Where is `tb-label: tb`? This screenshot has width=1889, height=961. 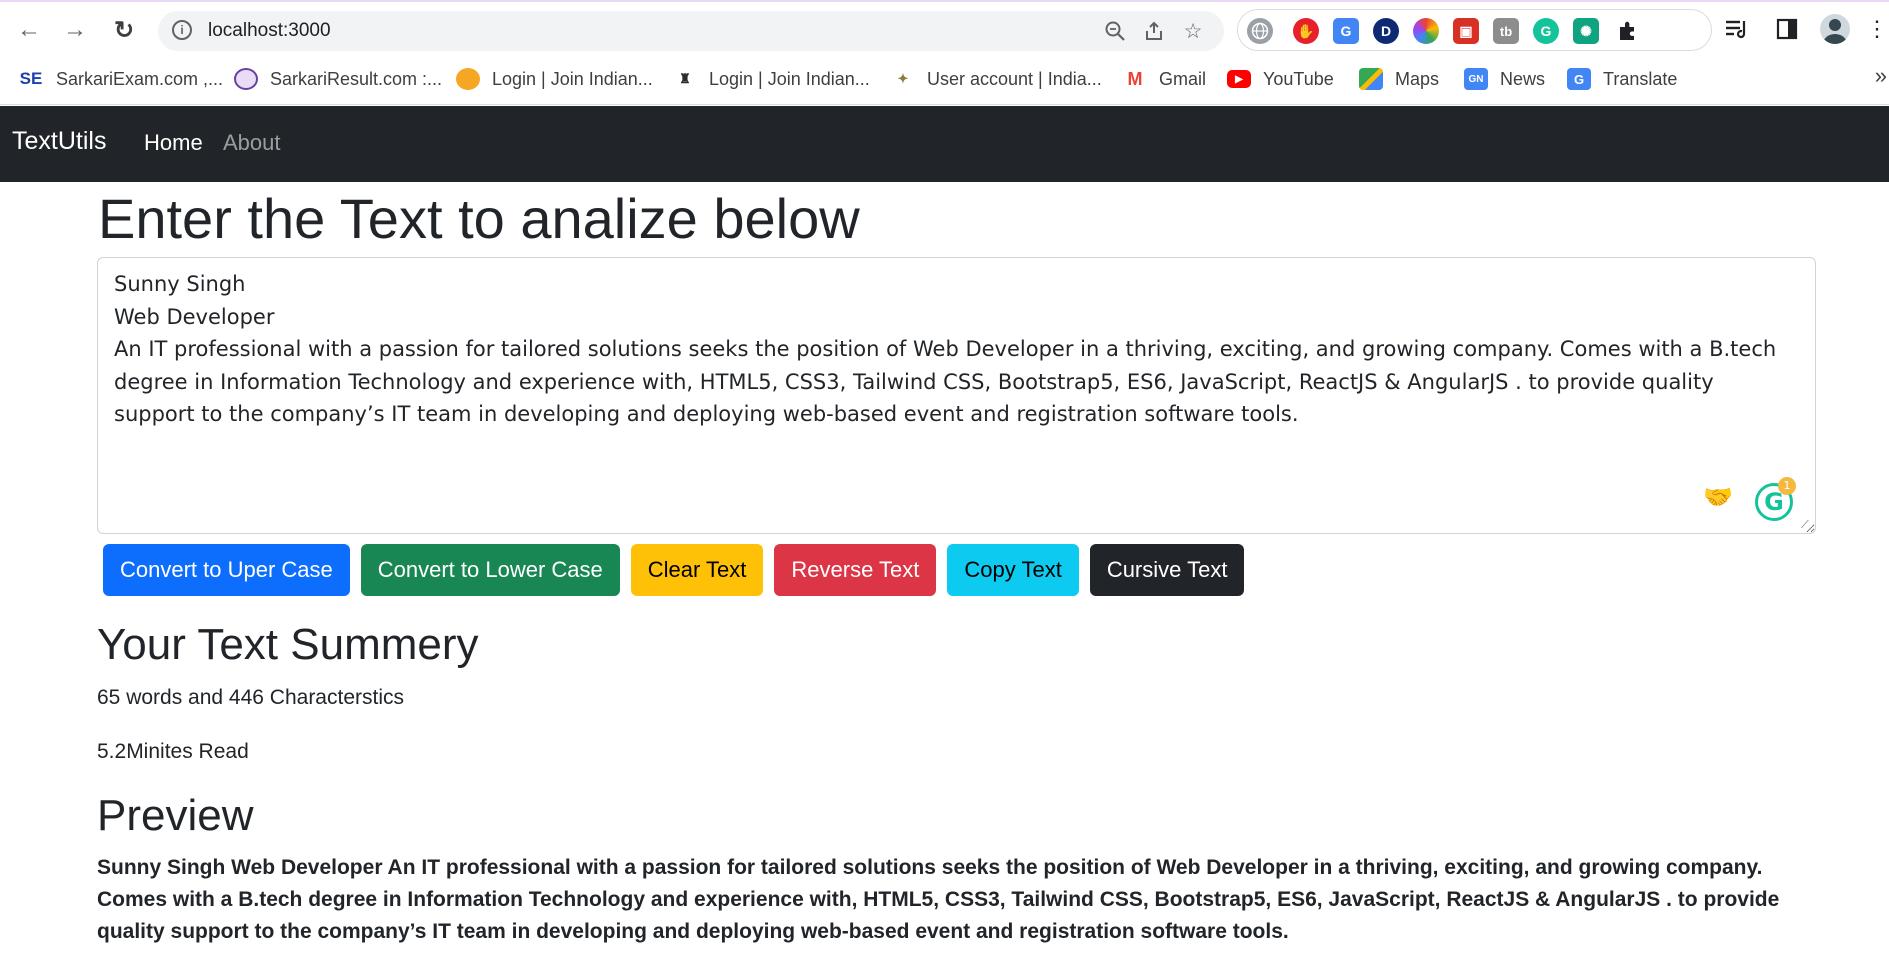
tb-label: tb is located at coordinates (1506, 31).